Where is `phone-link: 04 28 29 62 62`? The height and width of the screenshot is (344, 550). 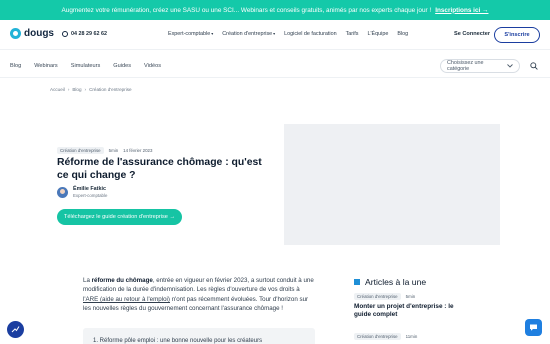
phone-link: 04 28 29 62 62 is located at coordinates (84, 34).